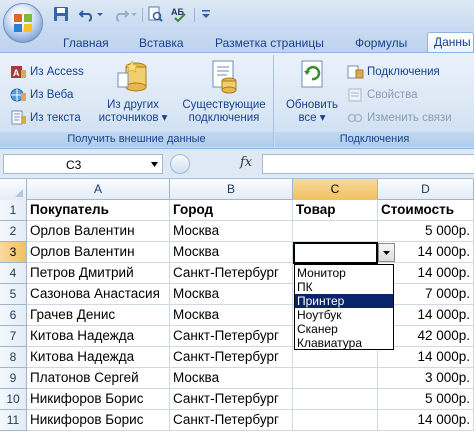 The width and height of the screenshot is (474, 442). I want to click on quick-access-separator, so click(142, 15).